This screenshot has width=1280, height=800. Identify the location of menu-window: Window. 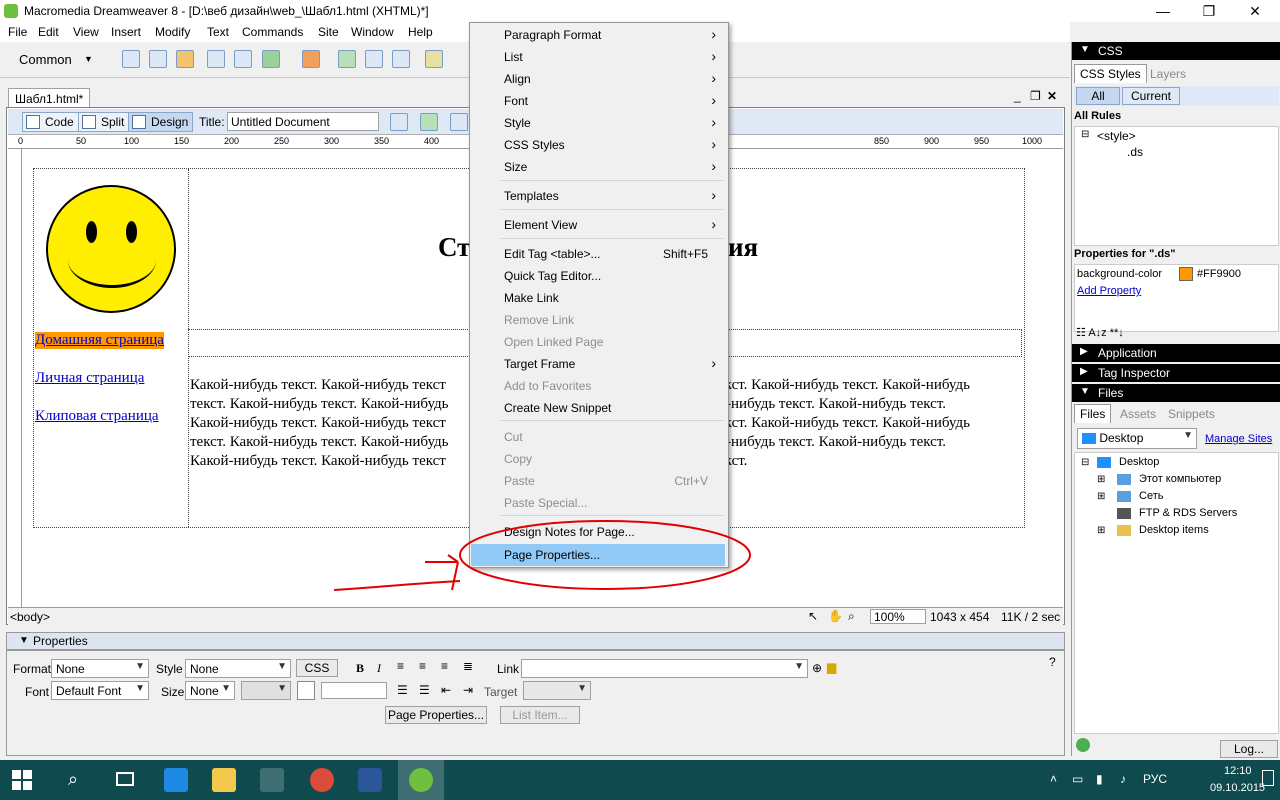
(372, 32).